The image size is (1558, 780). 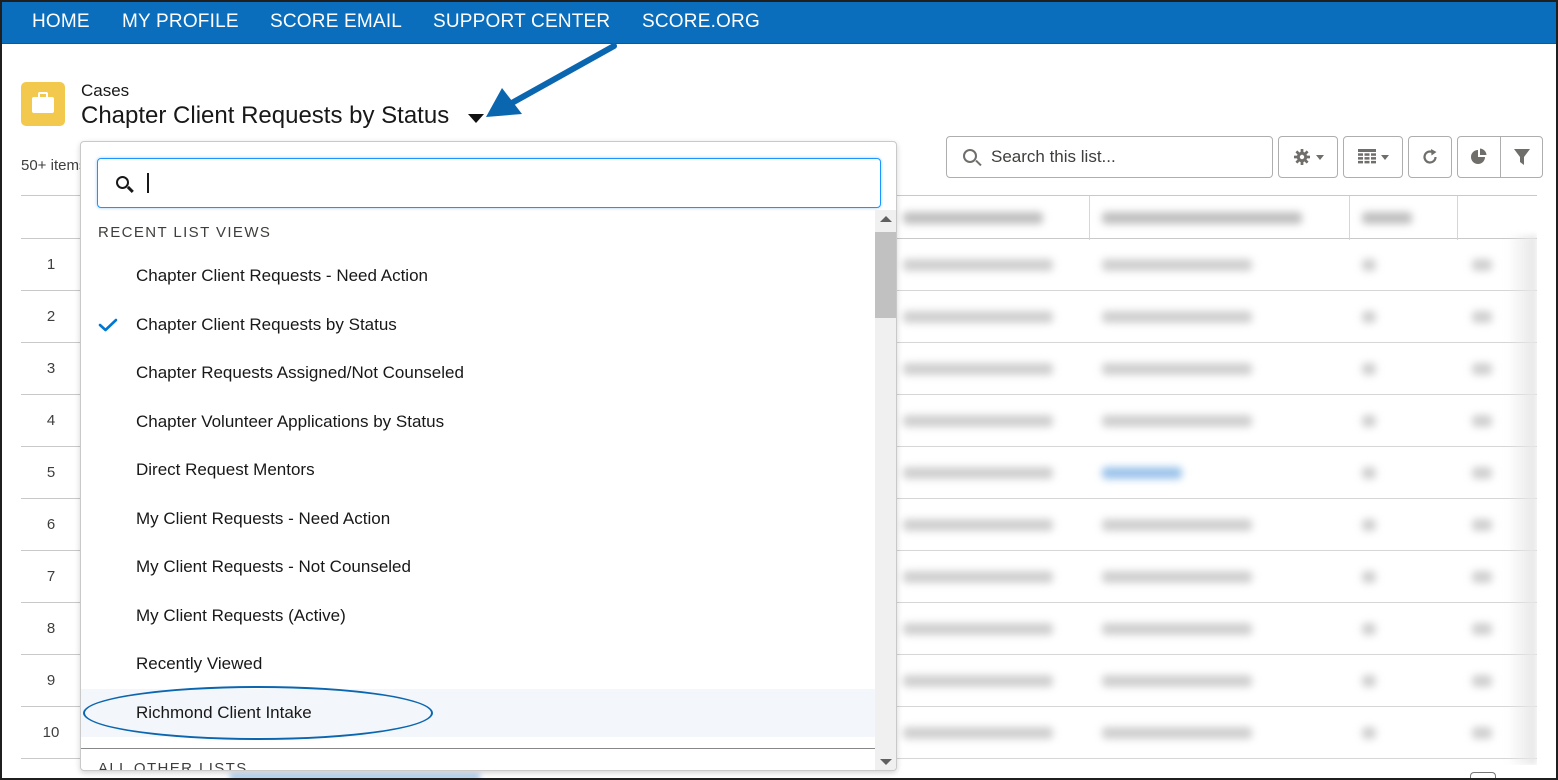 I want to click on annotation-arrow-icon, so click(x=551, y=80).